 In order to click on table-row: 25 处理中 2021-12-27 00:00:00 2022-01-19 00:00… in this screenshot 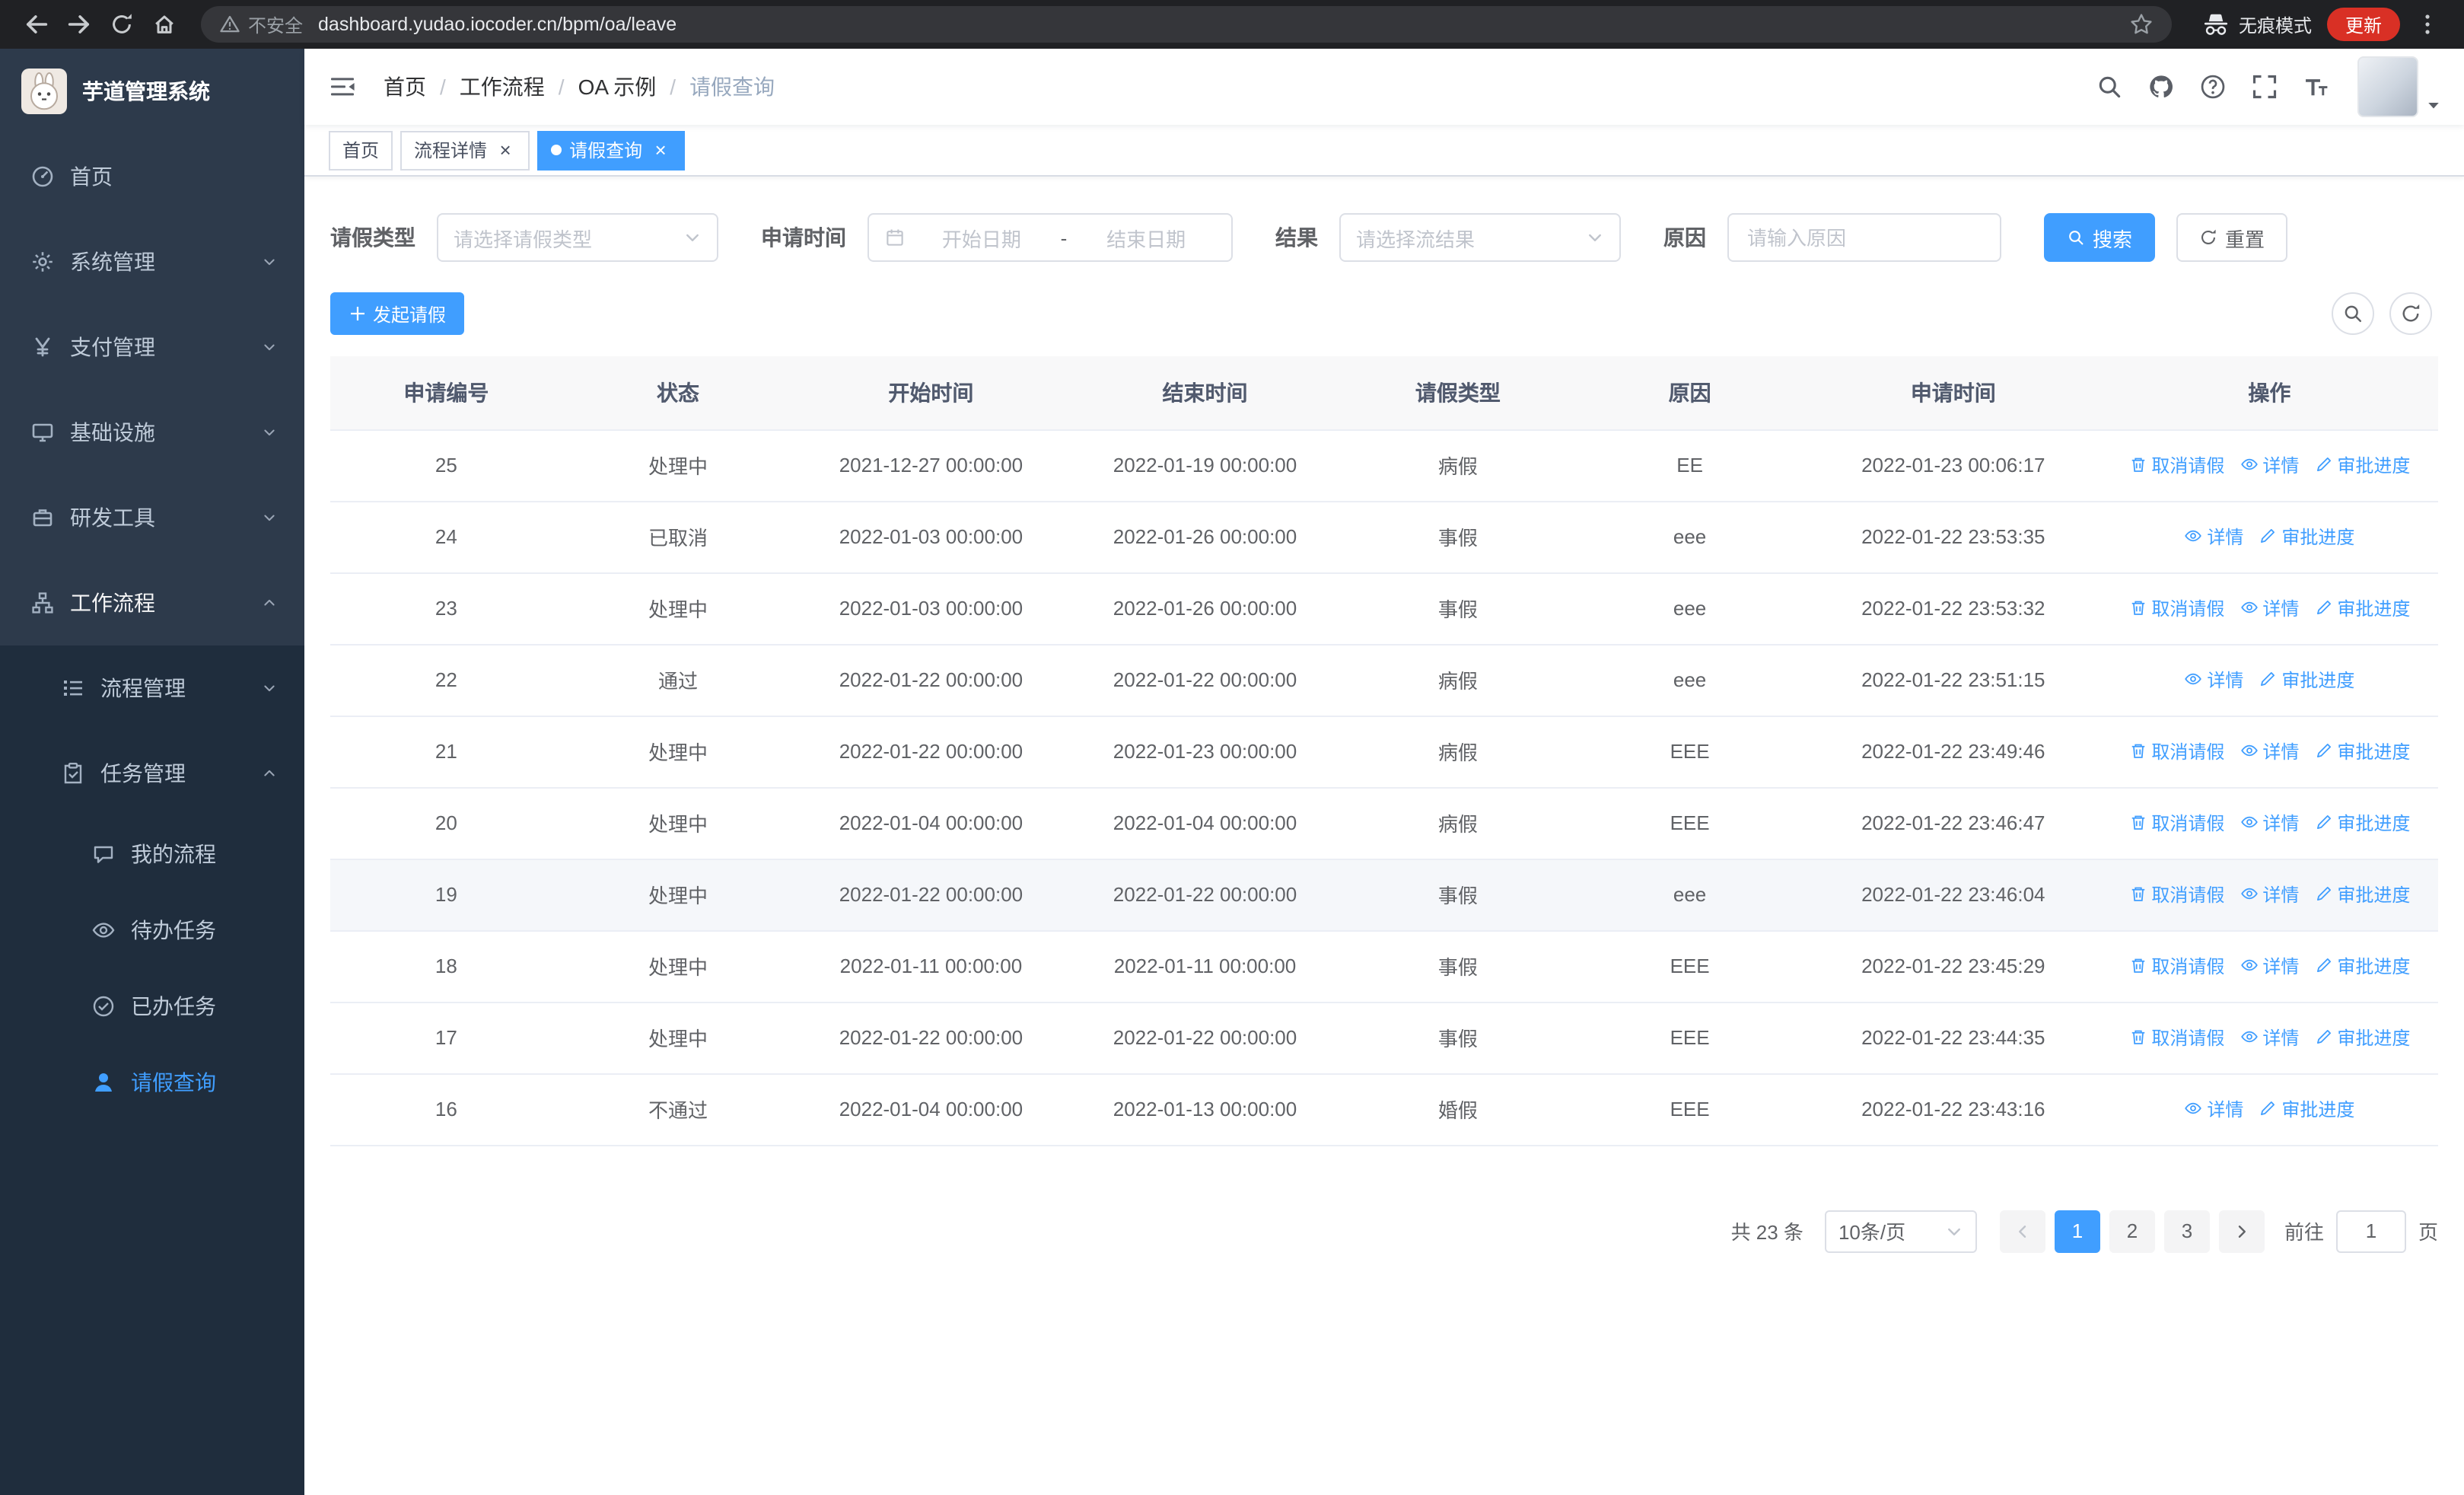, I will do `click(1384, 466)`.